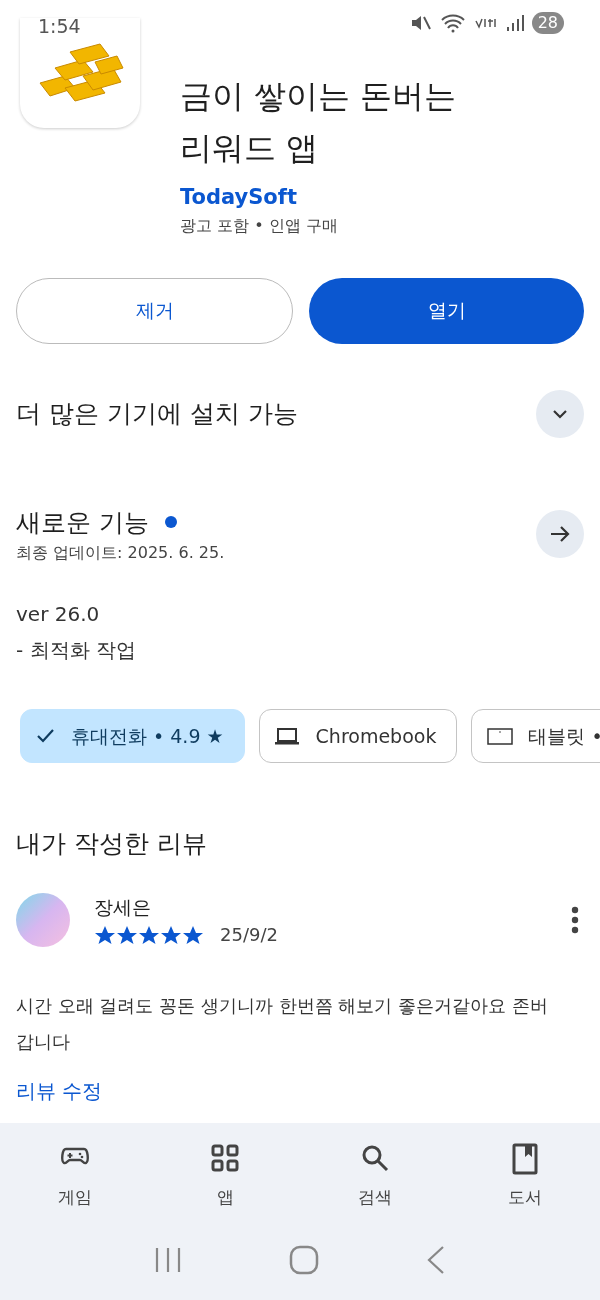  Describe the element at coordinates (167, 1260) in the screenshot. I see `recent-apps-icon` at that location.